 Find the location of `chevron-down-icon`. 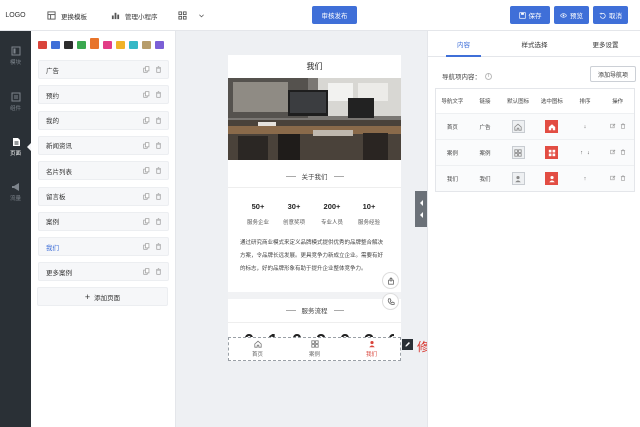

chevron-down-icon is located at coordinates (201, 16).